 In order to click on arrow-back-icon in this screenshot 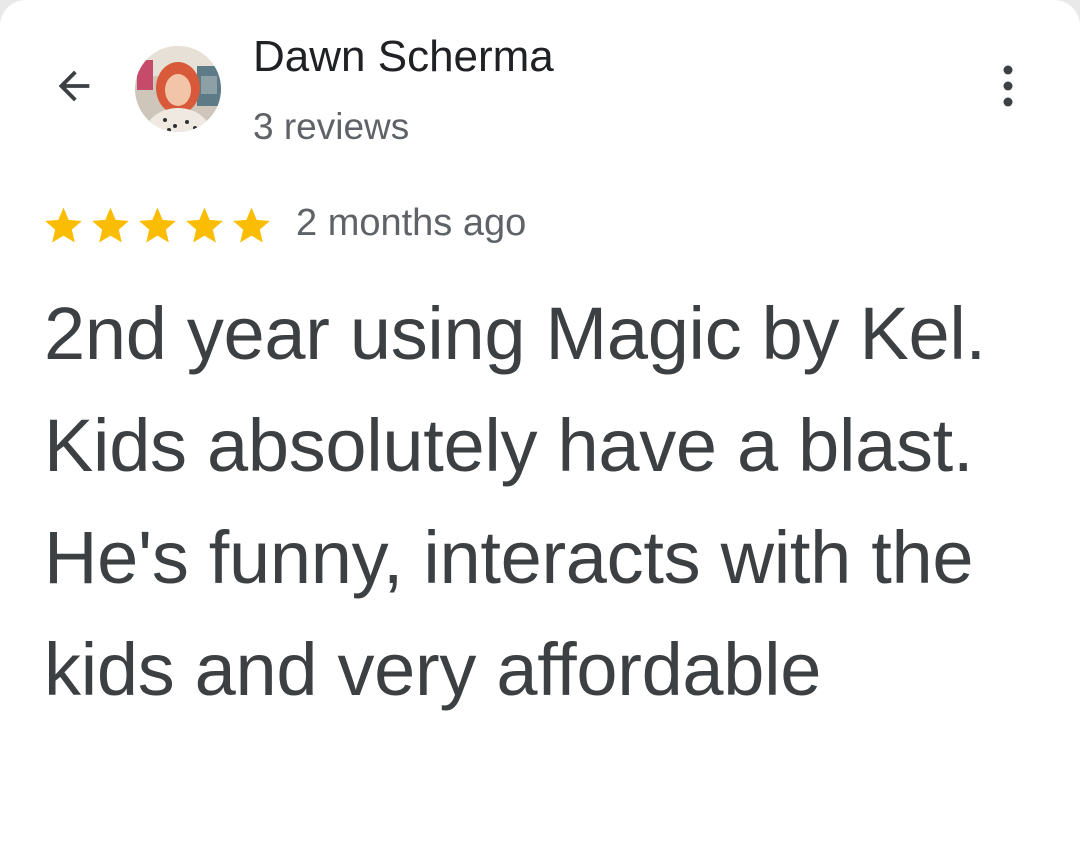, I will do `click(74, 86)`.